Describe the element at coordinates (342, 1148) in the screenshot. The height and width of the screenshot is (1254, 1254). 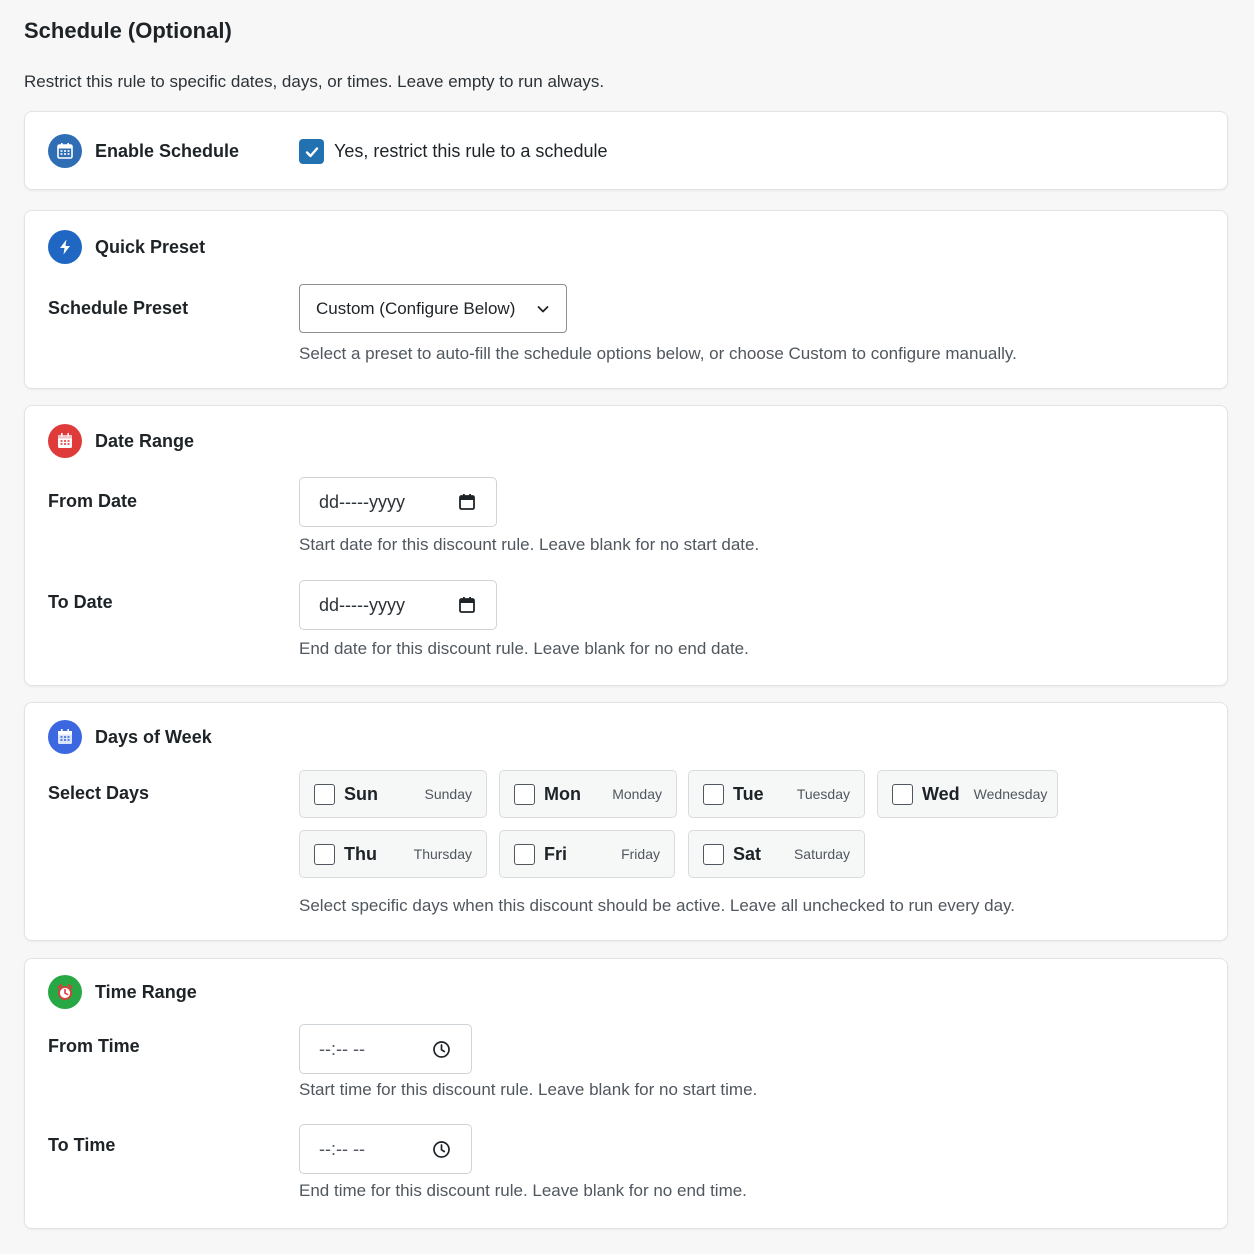
I see `to-time-placeholder: --:-- --` at that location.